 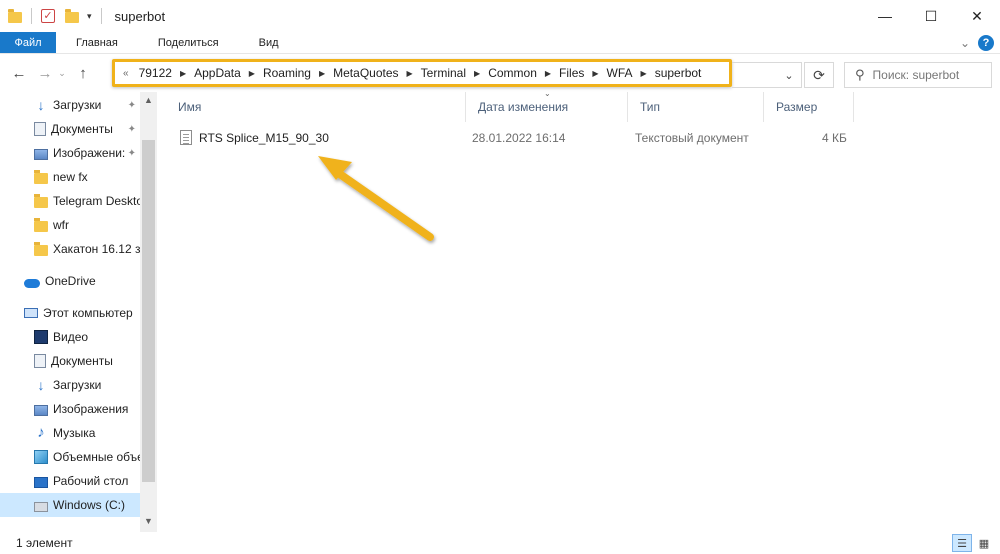 I want to click on onedrive-cloud-icon, so click(x=32, y=283).